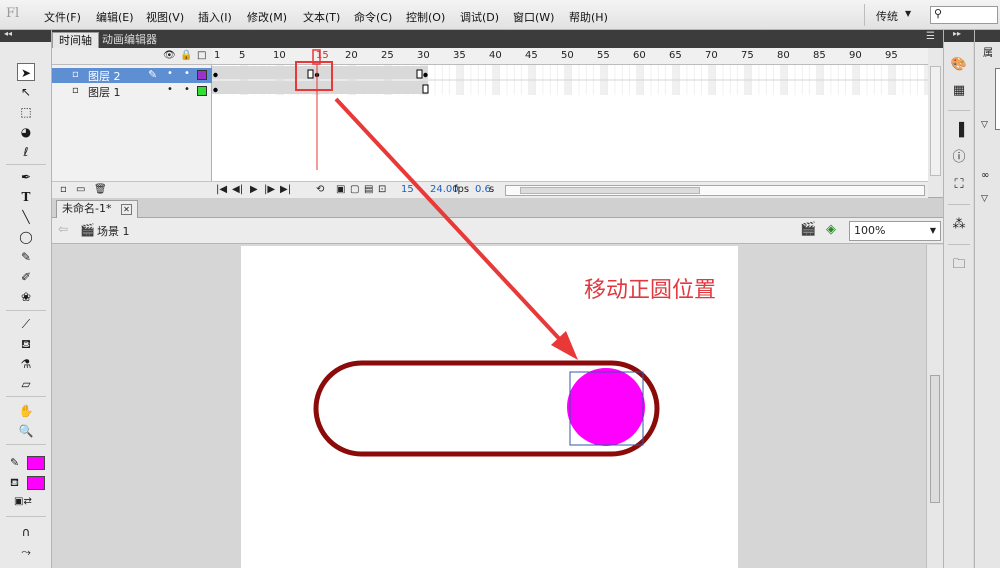  Describe the element at coordinates (267, 17) in the screenshot. I see `menu-modify: 修改(M)` at that location.